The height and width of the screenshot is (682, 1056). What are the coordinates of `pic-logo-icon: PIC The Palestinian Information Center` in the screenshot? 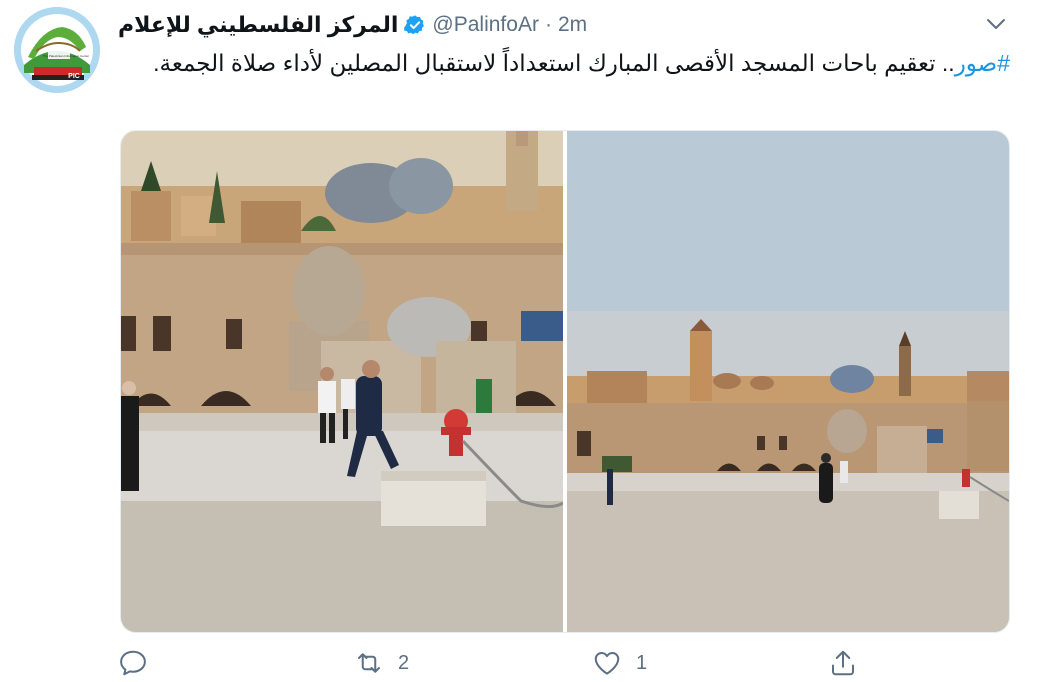 It's located at (57, 50).